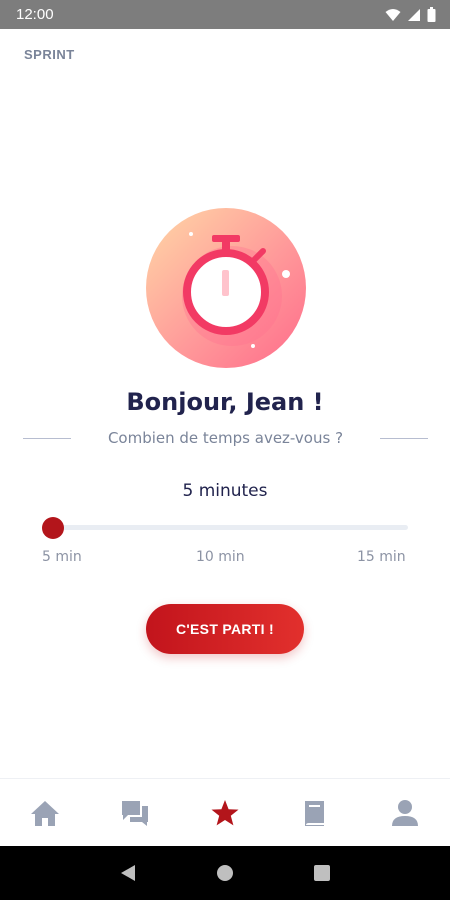 Image resolution: width=450 pixels, height=900 pixels. Describe the element at coordinates (404, 438) in the screenshot. I see `divider-right` at that location.